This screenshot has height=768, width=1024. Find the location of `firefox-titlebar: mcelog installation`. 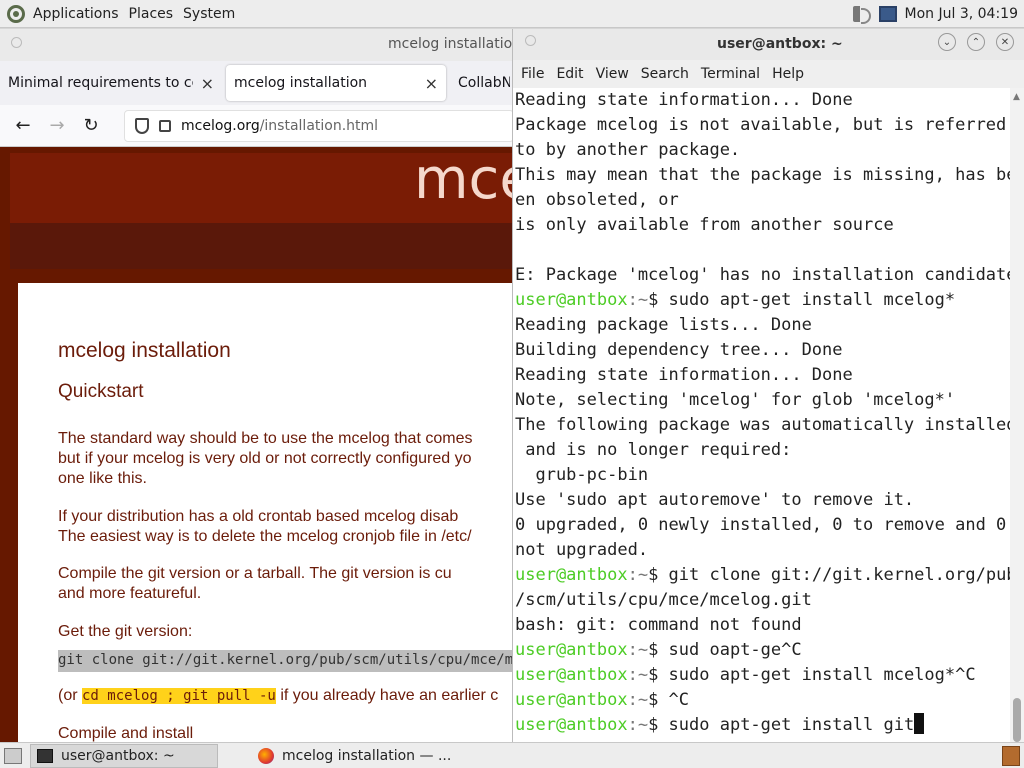

firefox-titlebar: mcelog installation is located at coordinates (257, 45).